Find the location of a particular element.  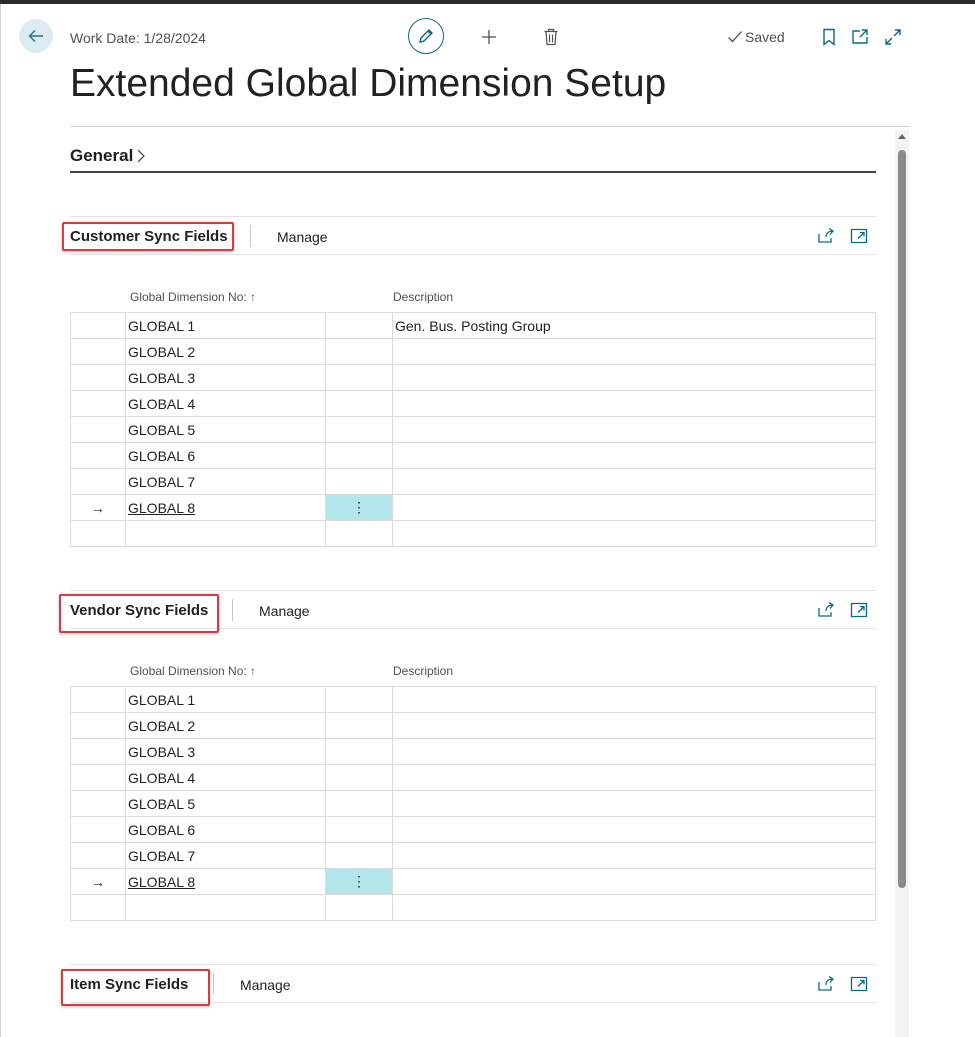

bookmark-button is located at coordinates (829, 37).